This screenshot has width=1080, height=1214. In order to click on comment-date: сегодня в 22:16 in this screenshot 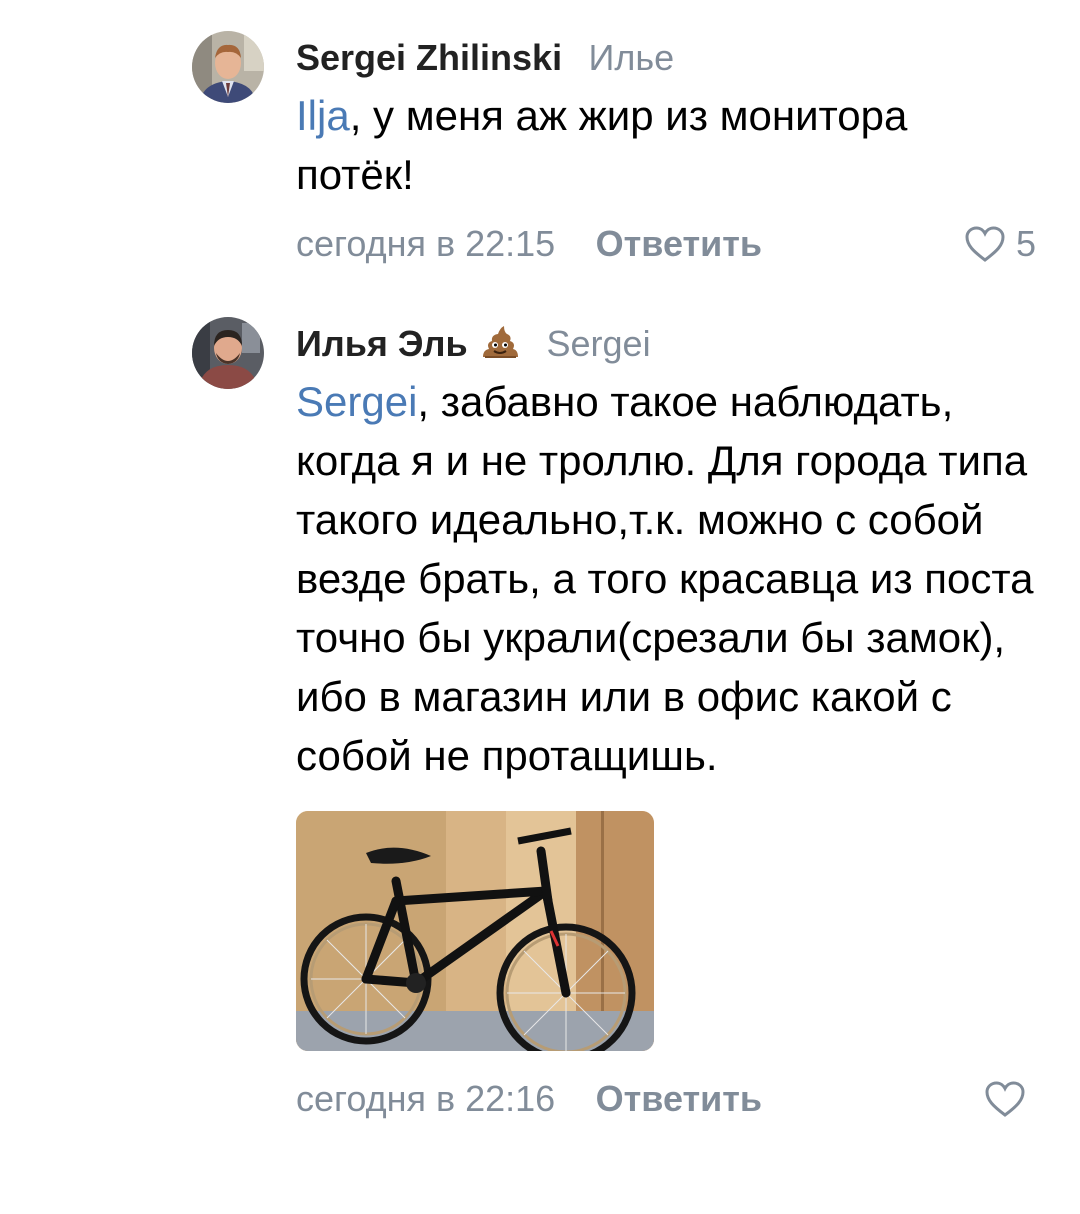, I will do `click(425, 1098)`.